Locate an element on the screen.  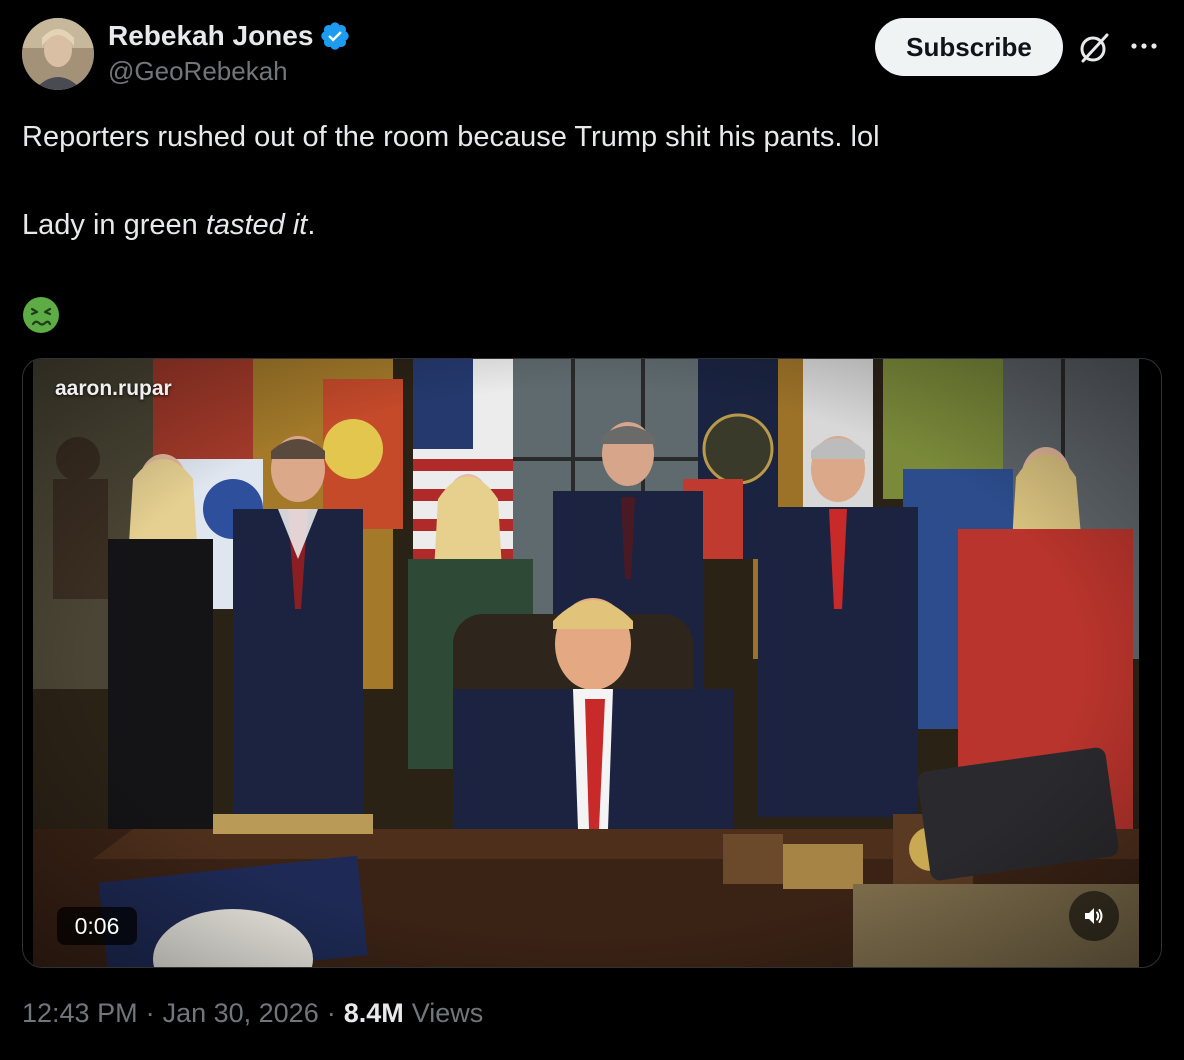
post-meta: 12:43 PM · Jan 30, 2026 · 8.4M Views is located at coordinates (252, 1013).